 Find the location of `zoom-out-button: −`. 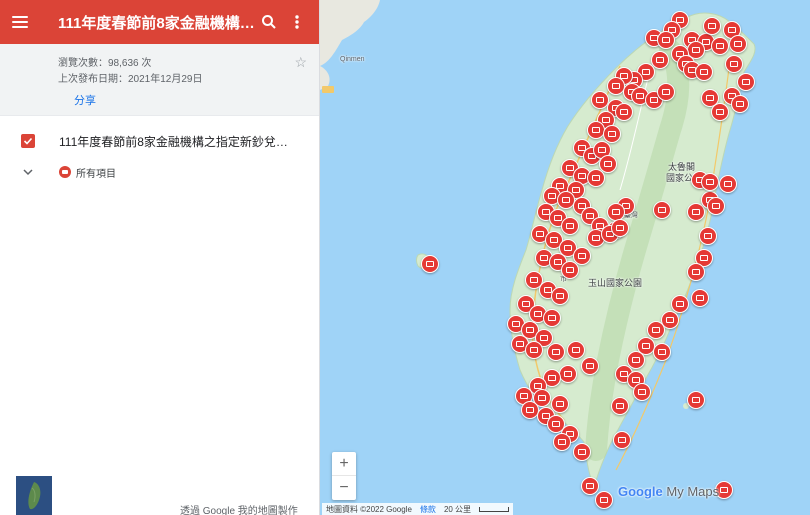

zoom-out-button: − is located at coordinates (344, 488).